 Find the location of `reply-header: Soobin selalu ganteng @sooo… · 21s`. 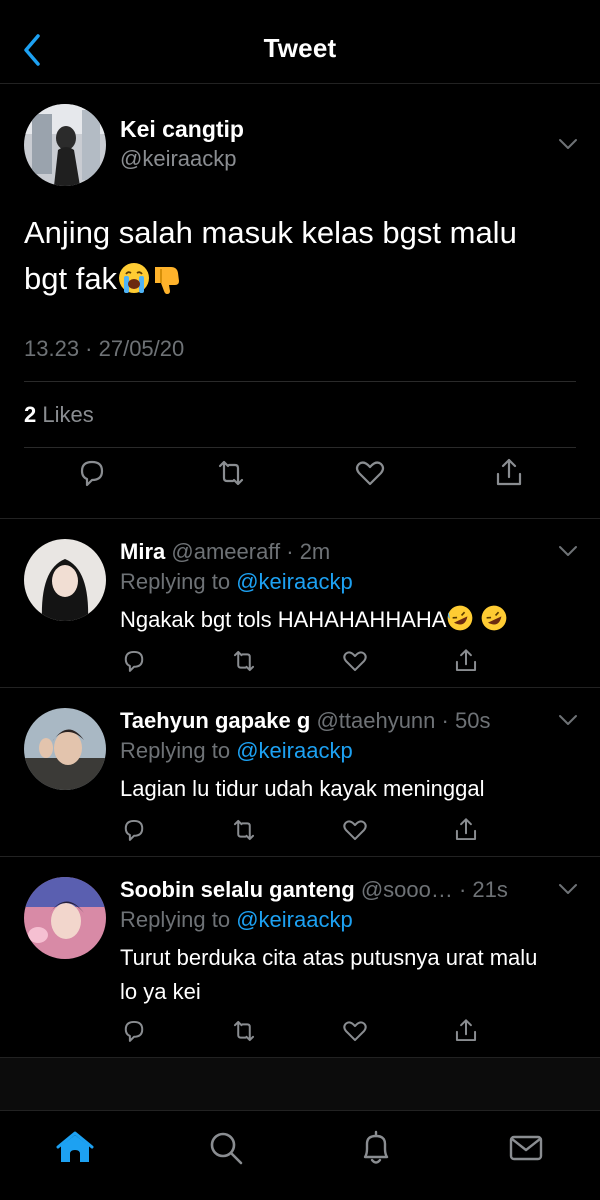

reply-header: Soobin selalu ganteng @sooo… · 21s is located at coordinates (314, 890).